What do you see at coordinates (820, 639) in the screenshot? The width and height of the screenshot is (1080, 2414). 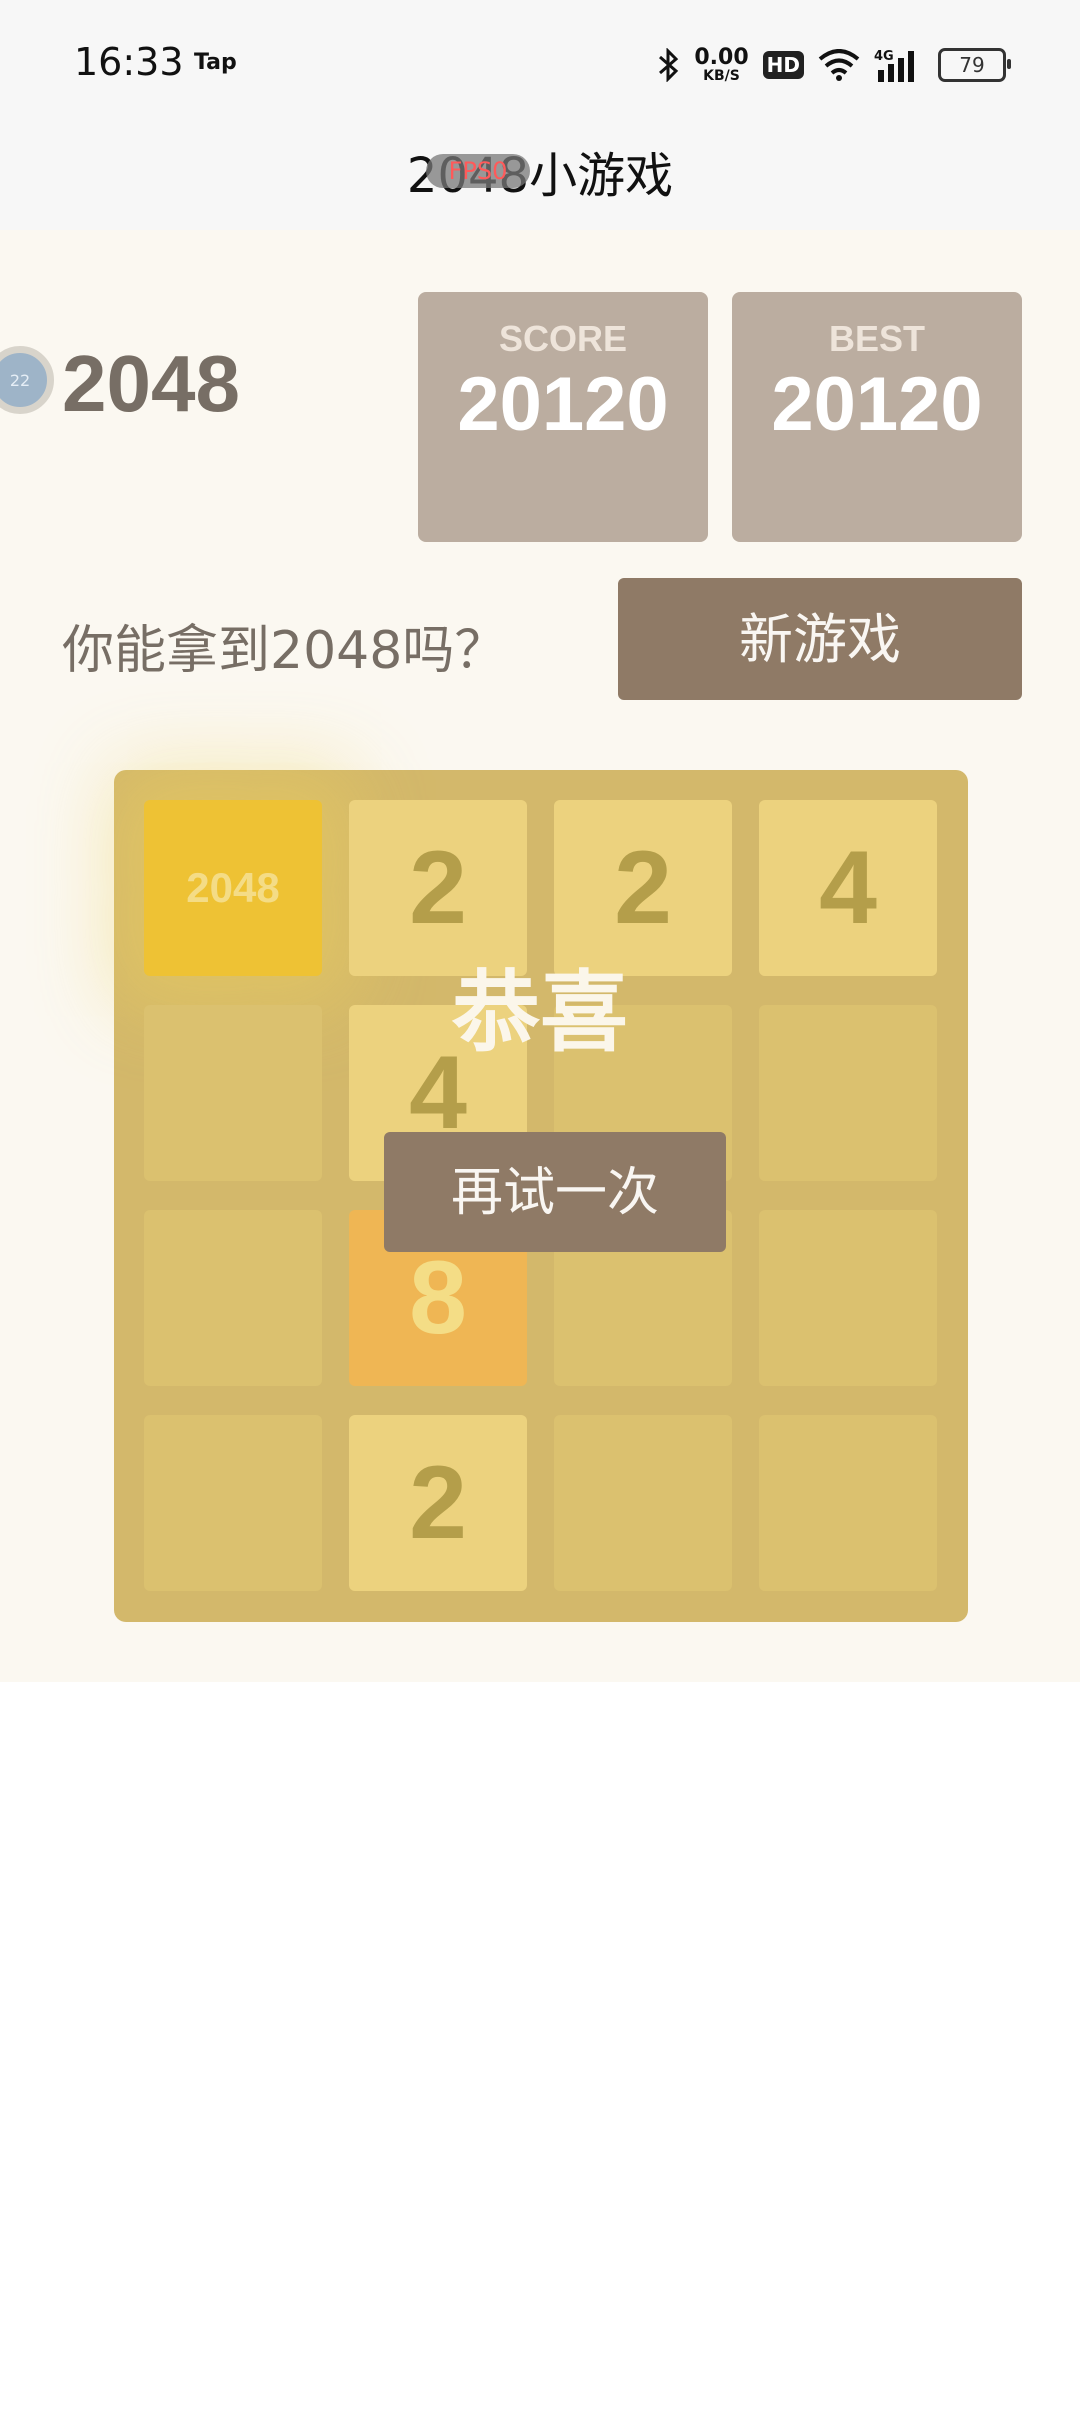 I see `new-game-button: 新游戏` at bounding box center [820, 639].